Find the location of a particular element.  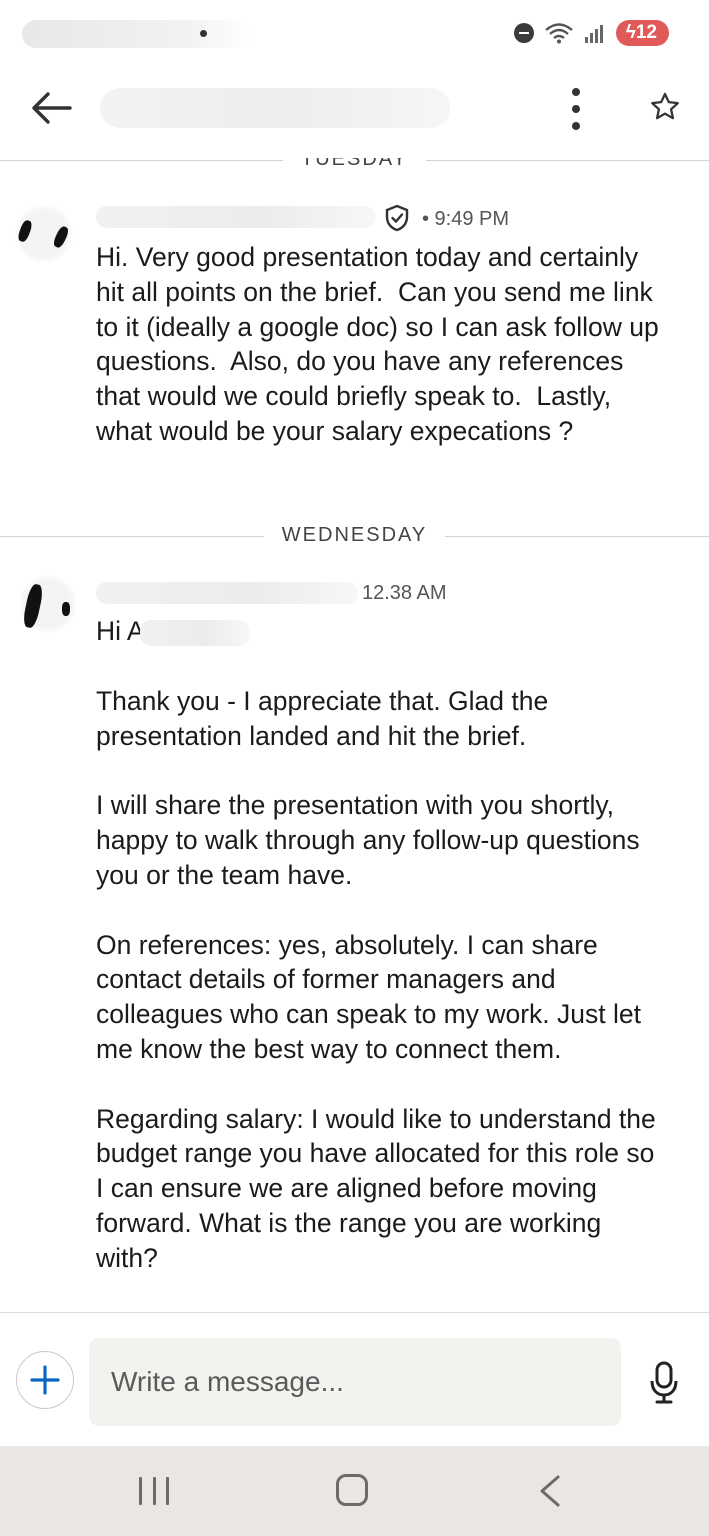

status-notifications-redacted is located at coordinates (137, 34).